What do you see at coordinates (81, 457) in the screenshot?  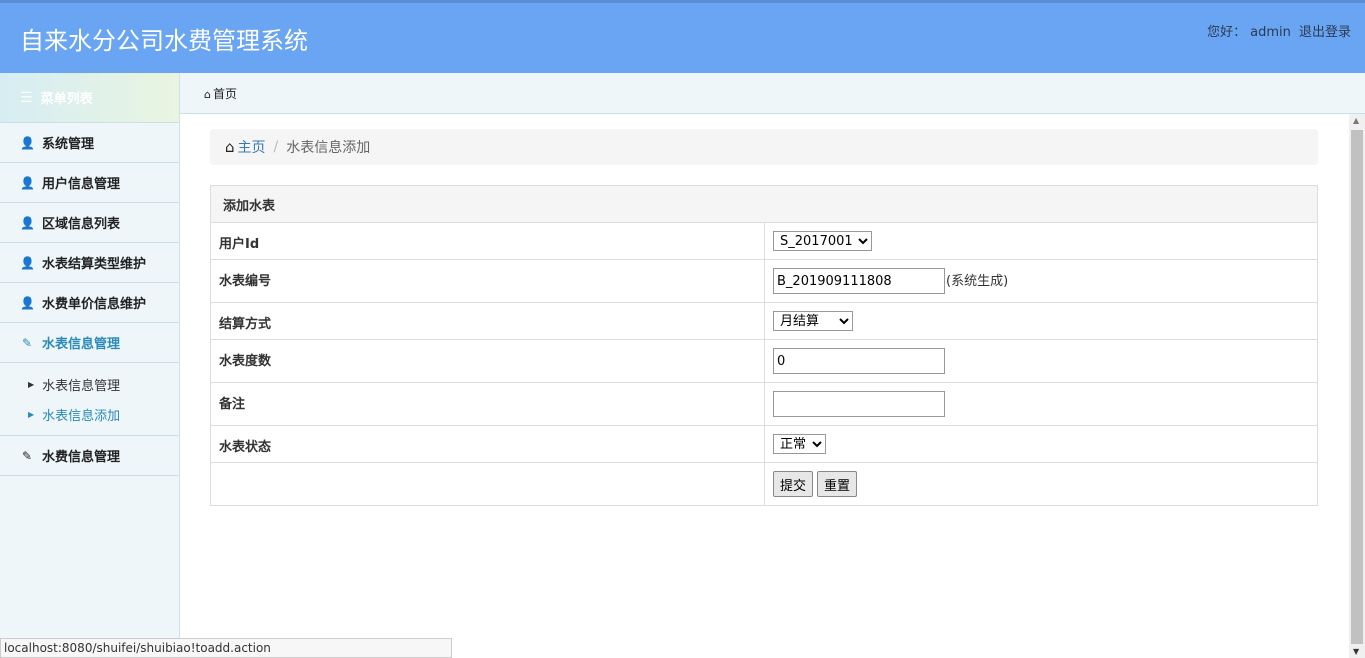 I see `sidebar-item-label: 水费信息管理` at bounding box center [81, 457].